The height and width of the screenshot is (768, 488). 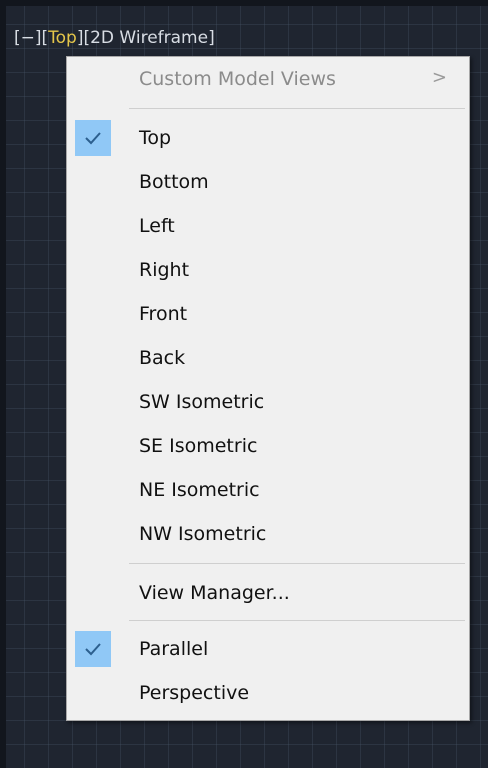 What do you see at coordinates (203, 534) in the screenshot?
I see `menu-item-label: NW Isometric` at bounding box center [203, 534].